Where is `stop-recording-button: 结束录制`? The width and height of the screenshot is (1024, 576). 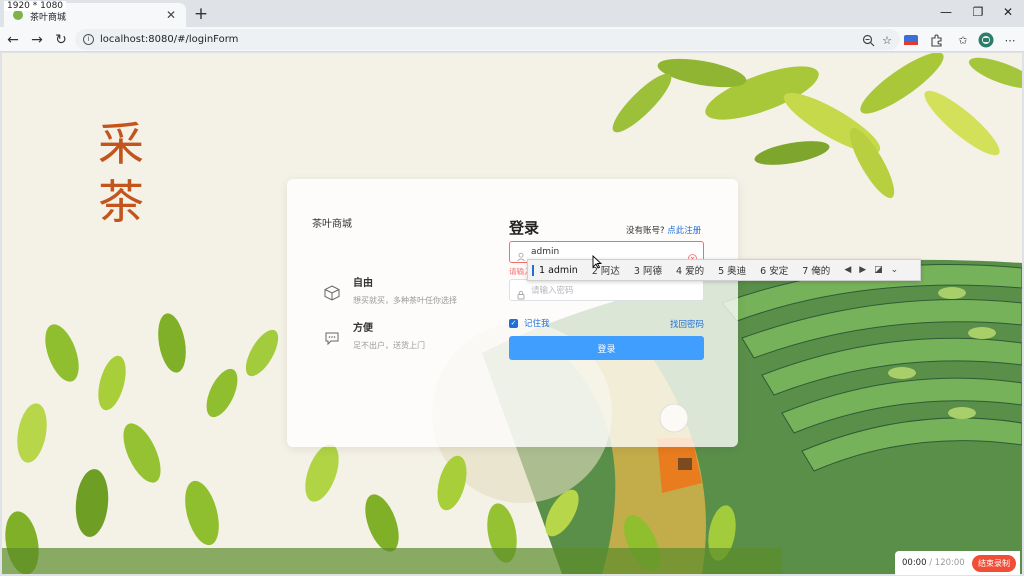
stop-recording-button: 结束录制 is located at coordinates (994, 563).